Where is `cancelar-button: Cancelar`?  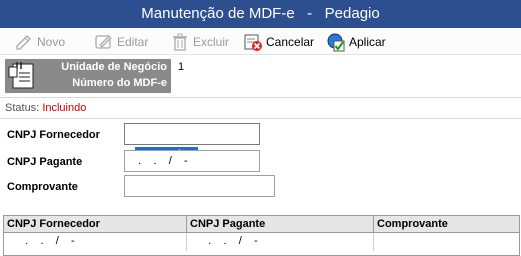 cancelar-button: Cancelar is located at coordinates (278, 42).